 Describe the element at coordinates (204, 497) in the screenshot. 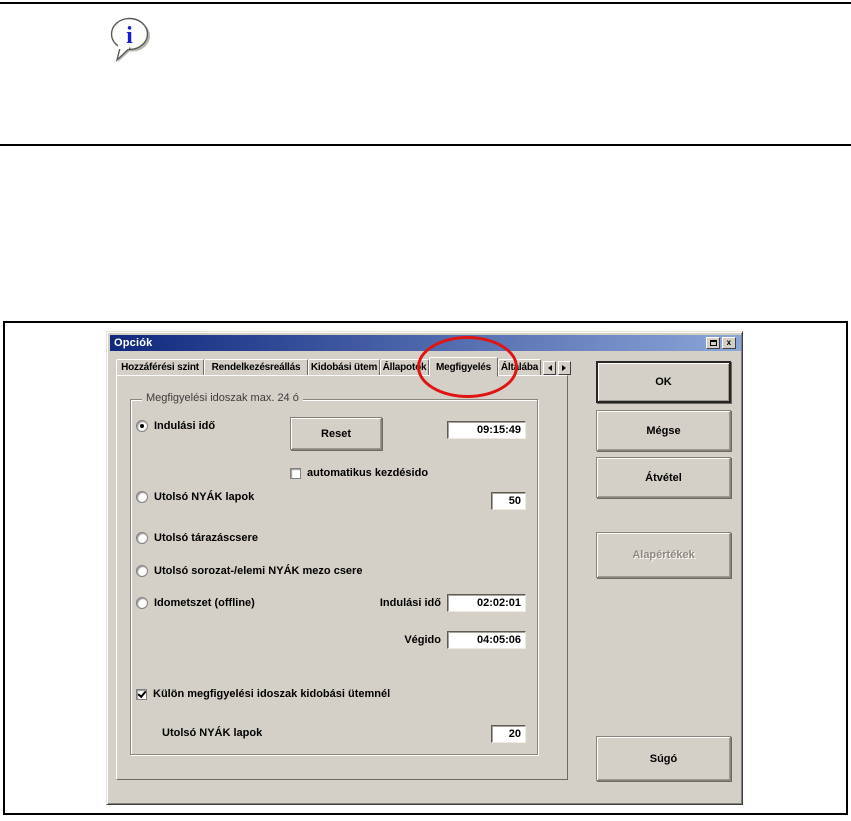

I see `radio-last-pcb-label: Utolsó NYÁK lapok` at that location.